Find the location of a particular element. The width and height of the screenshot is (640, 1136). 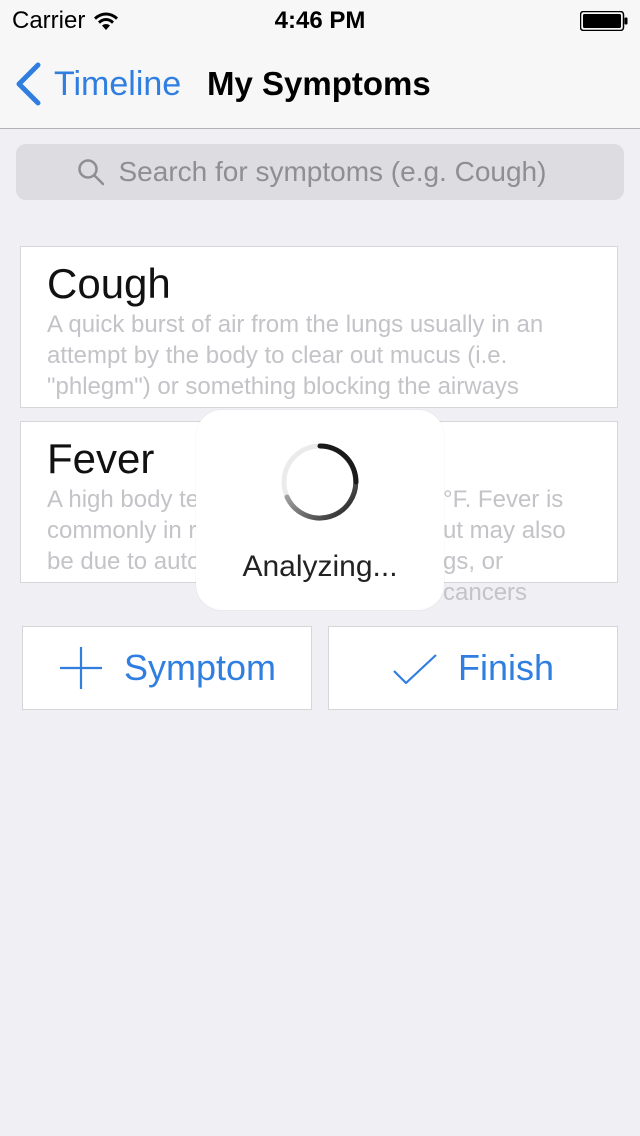

navigation-bar: Timeline My Symptoms is located at coordinates (320, 84).